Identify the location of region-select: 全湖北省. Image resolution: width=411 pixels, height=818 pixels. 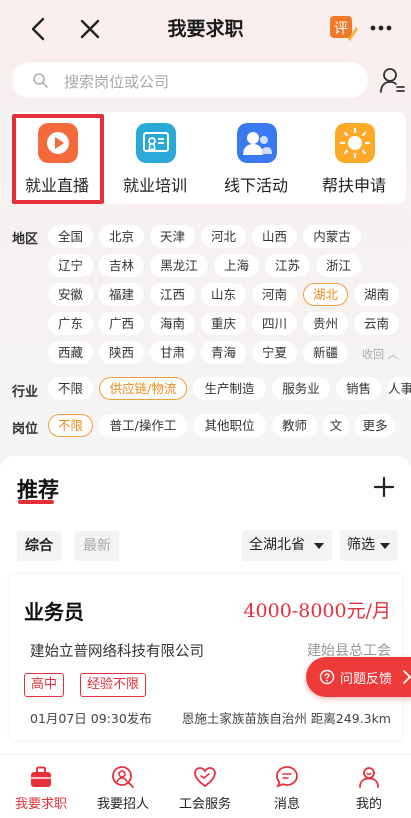
(287, 545).